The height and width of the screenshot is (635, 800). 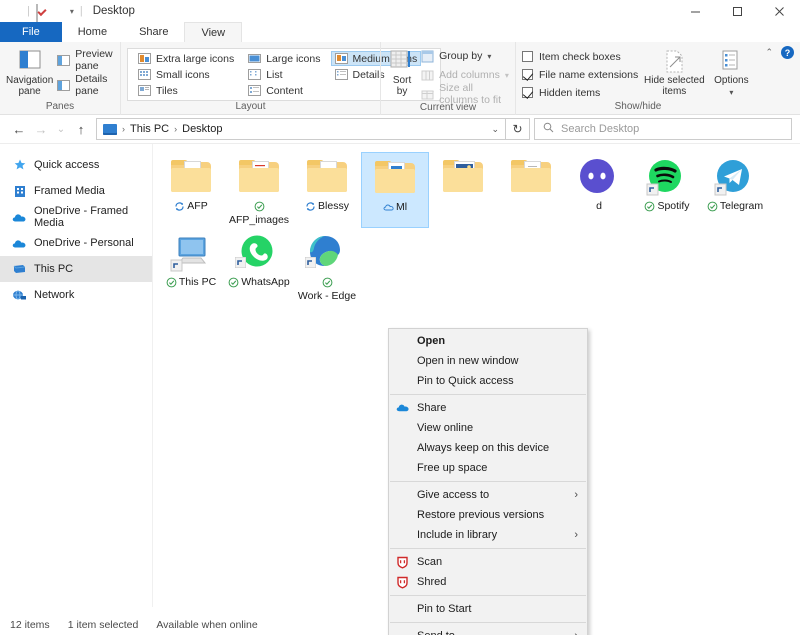 I want to click on file-label-work-edge-wrap: Work - Edge, so click(x=327, y=289).